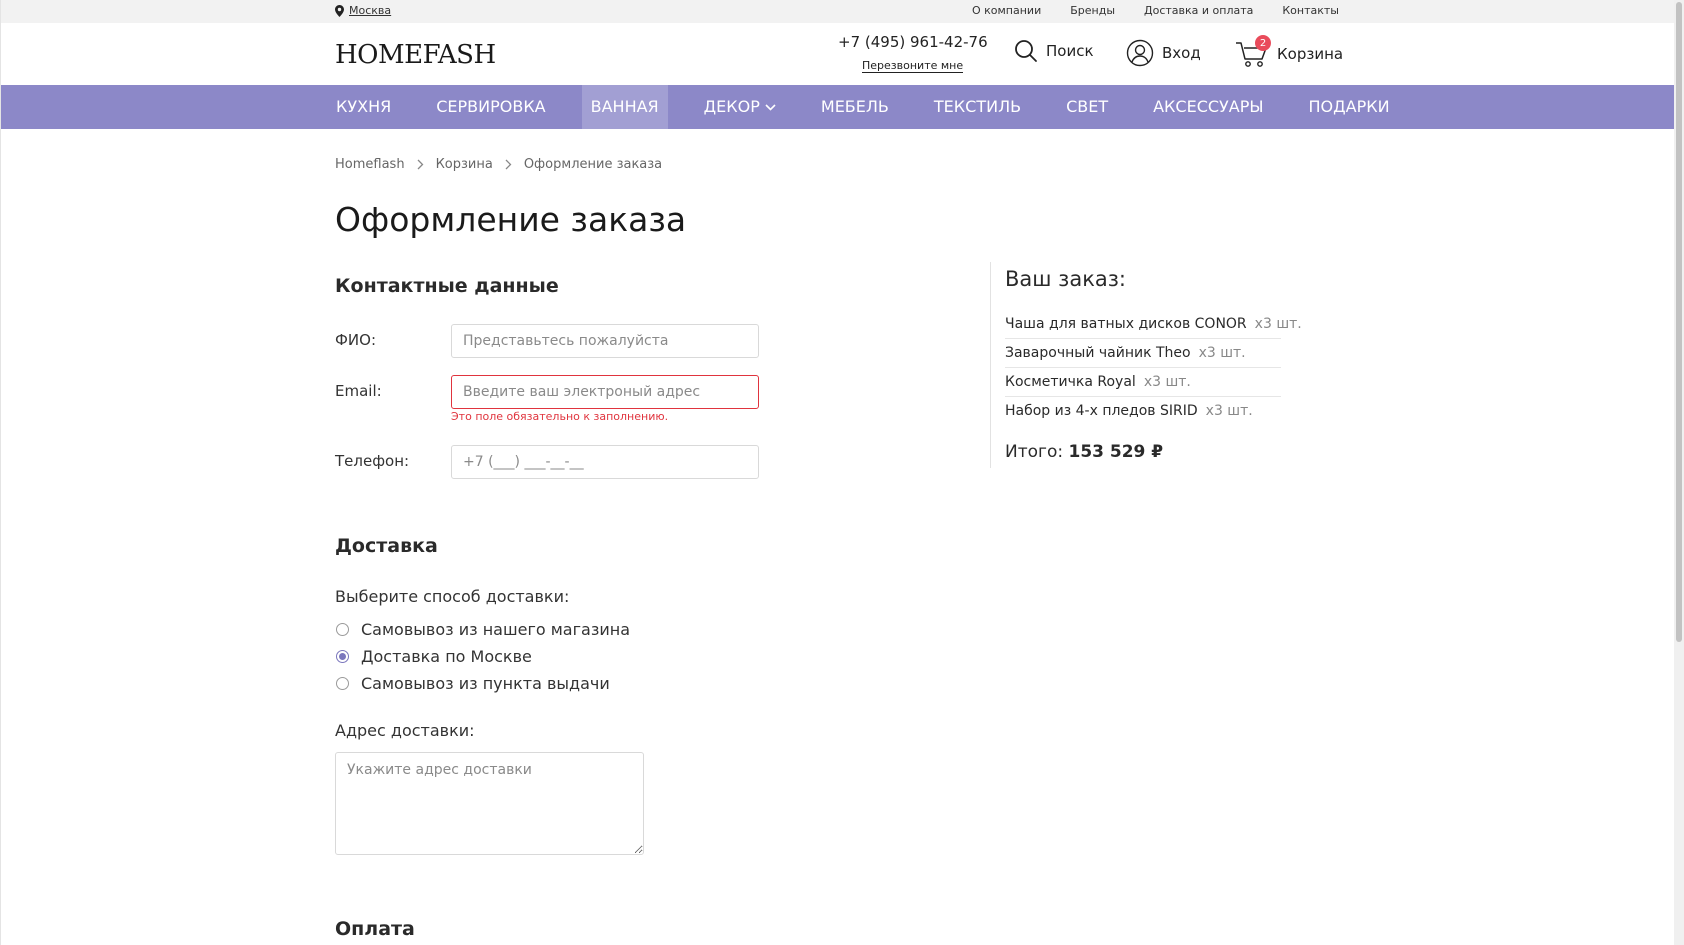 The image size is (1684, 945). What do you see at coordinates (370, 10) in the screenshot?
I see `city-label: Москва` at bounding box center [370, 10].